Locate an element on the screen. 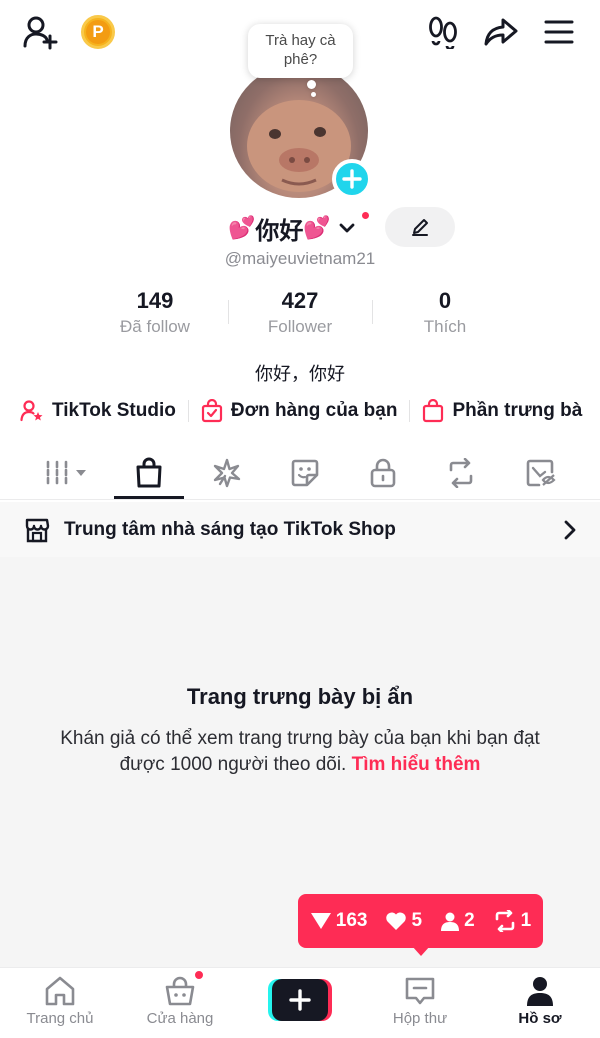 The height and width of the screenshot is (1038, 600). play-arrow-icon is located at coordinates (320, 921).